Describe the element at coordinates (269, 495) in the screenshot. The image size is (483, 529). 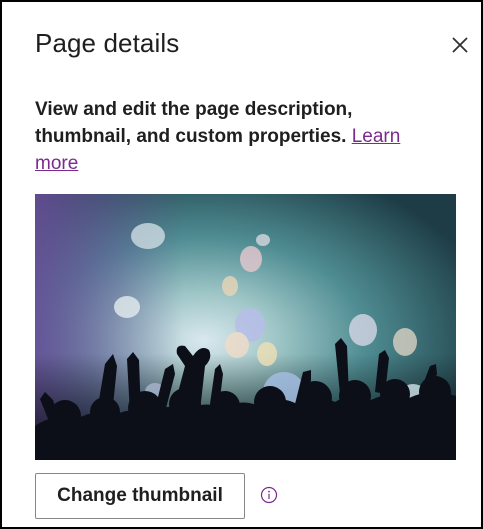
I see `info-icon` at that location.